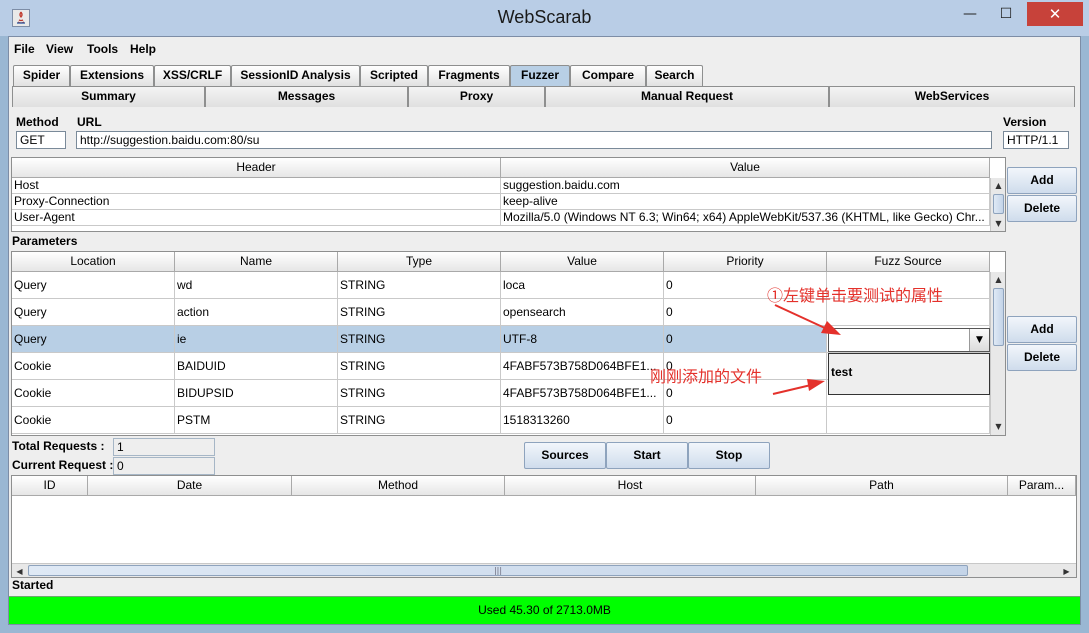  I want to click on tab-fuzzer: Fuzzer, so click(540, 75).